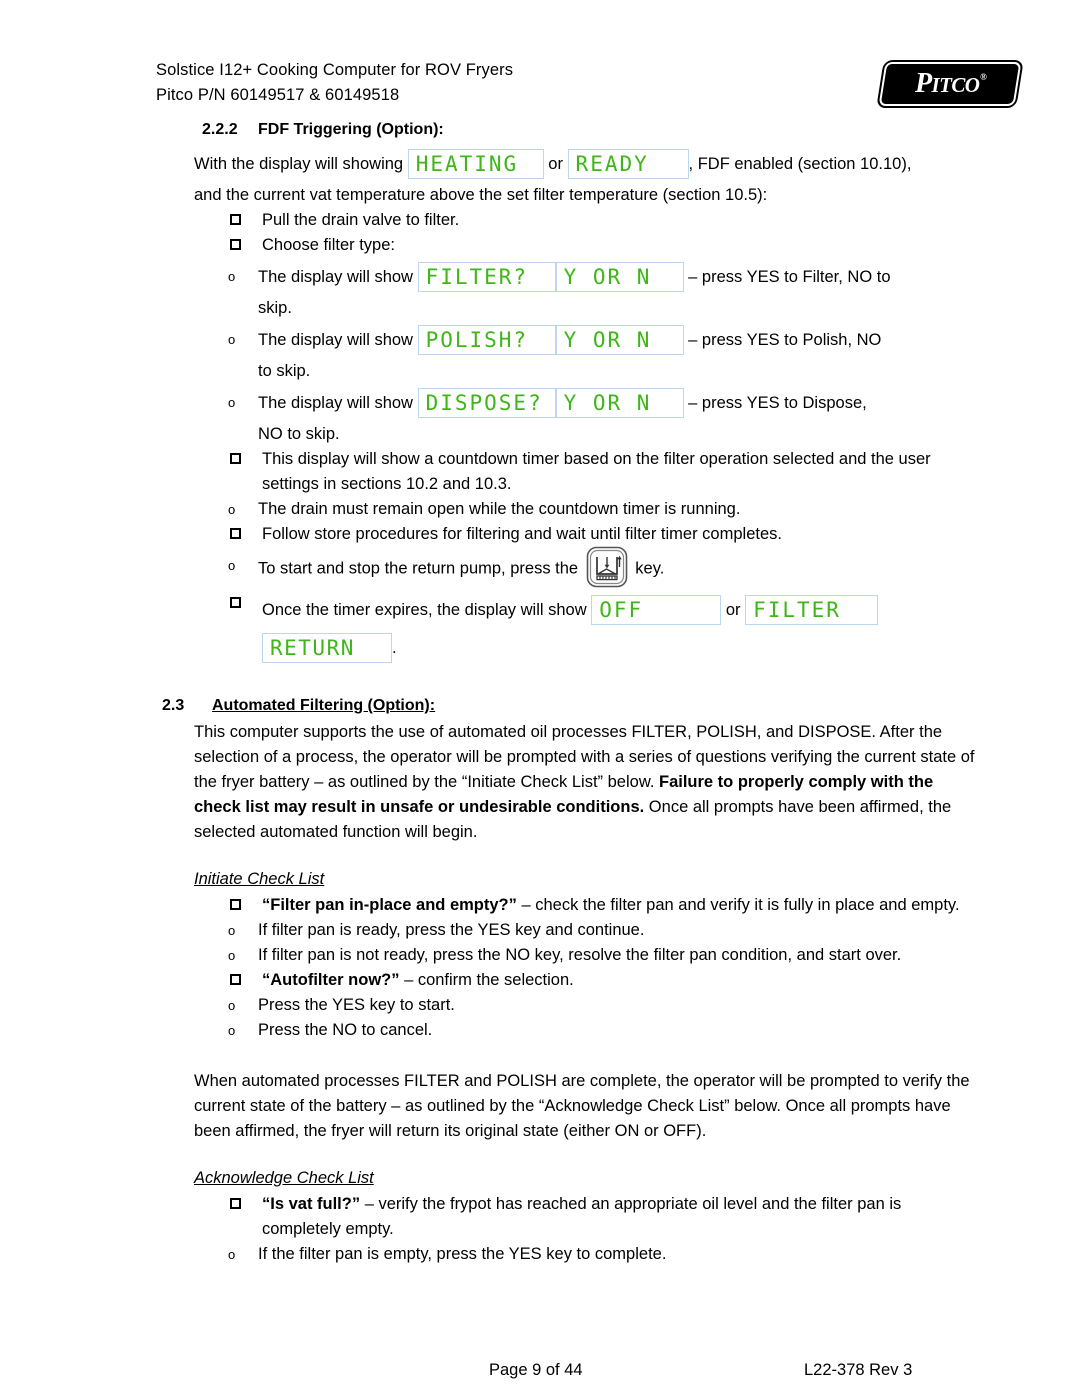  Describe the element at coordinates (275, 308) in the screenshot. I see `filter-prompt-cont: skip.` at that location.